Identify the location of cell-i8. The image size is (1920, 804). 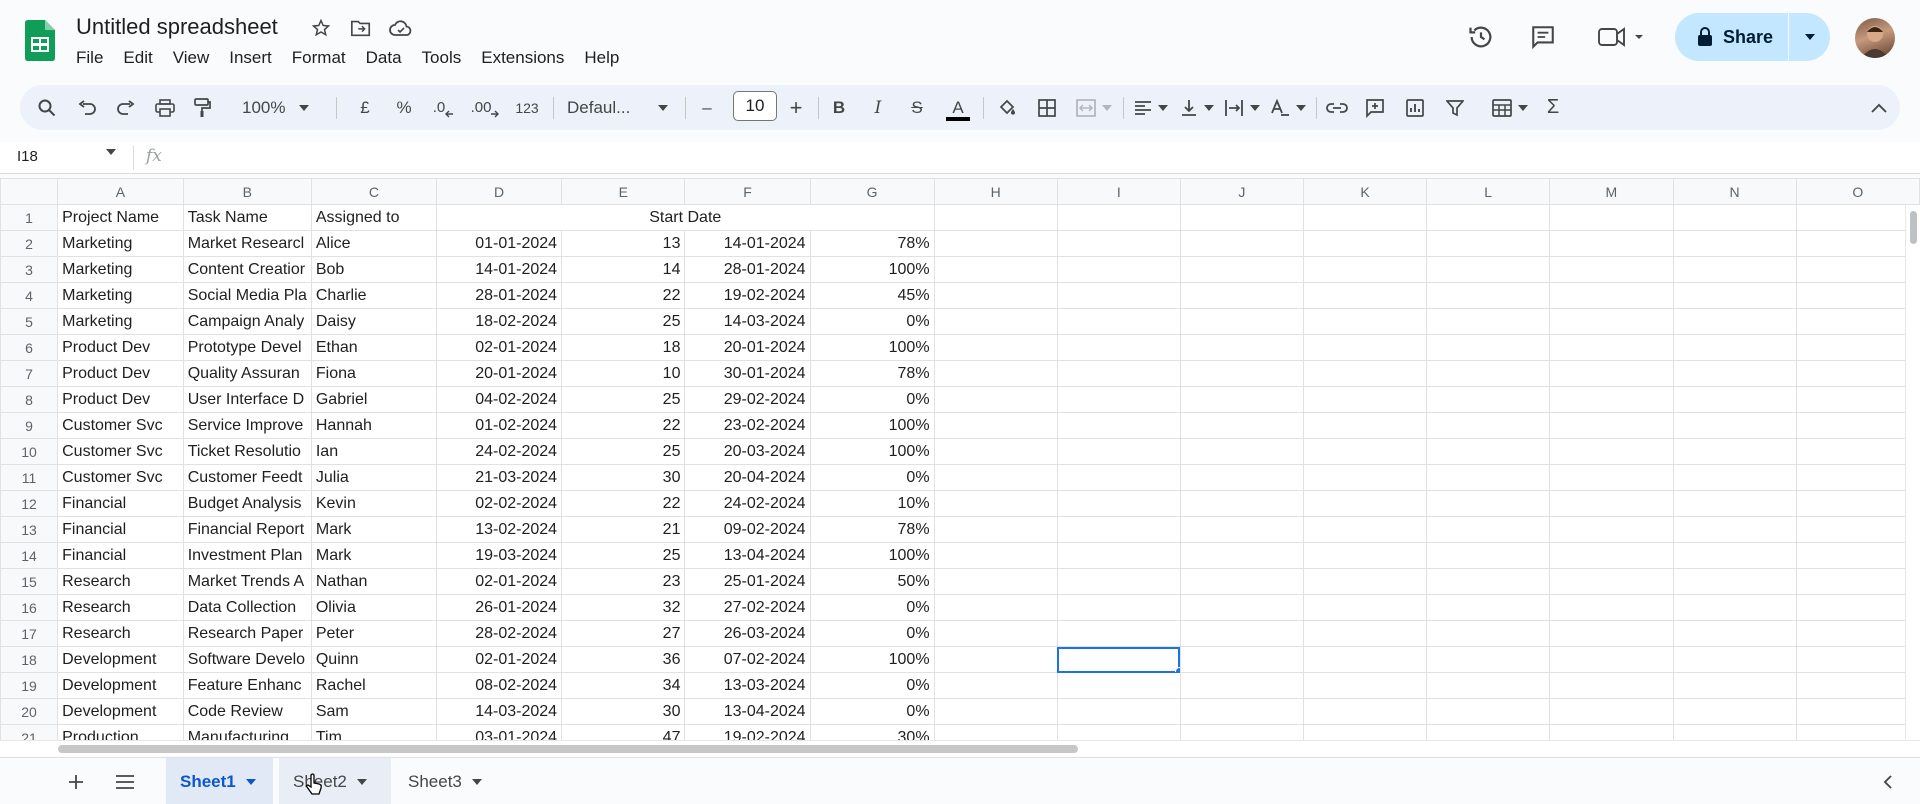
(1118, 399).